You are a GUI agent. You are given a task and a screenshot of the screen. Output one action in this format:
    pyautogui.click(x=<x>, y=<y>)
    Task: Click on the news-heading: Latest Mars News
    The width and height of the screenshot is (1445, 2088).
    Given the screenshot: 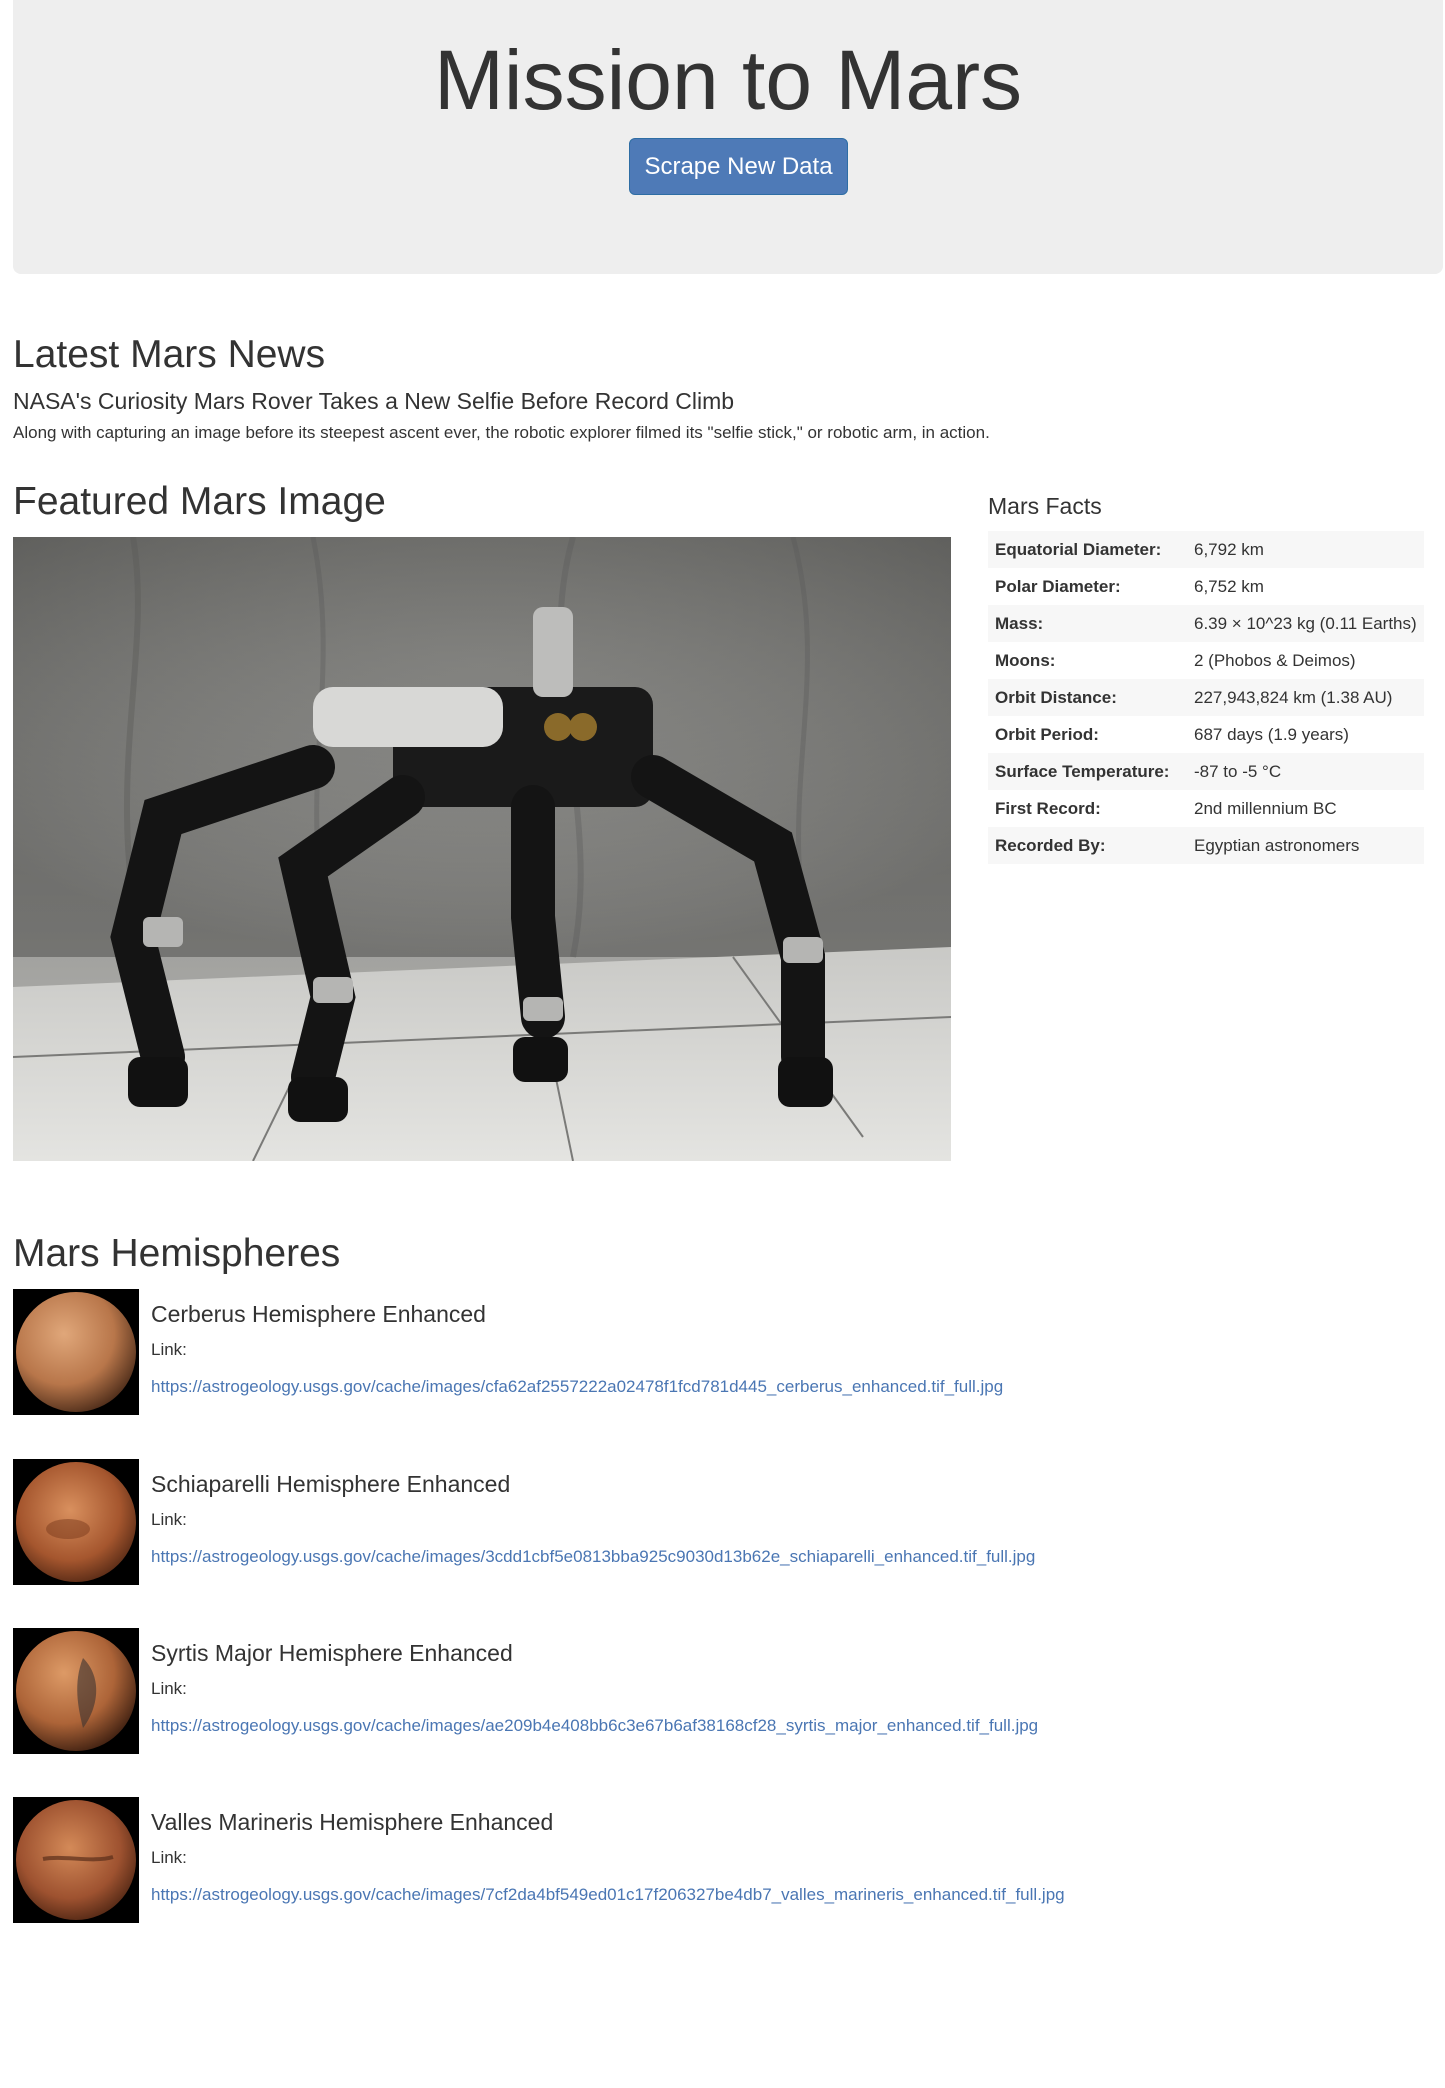 What is the action you would take?
    pyautogui.click(x=169, y=354)
    